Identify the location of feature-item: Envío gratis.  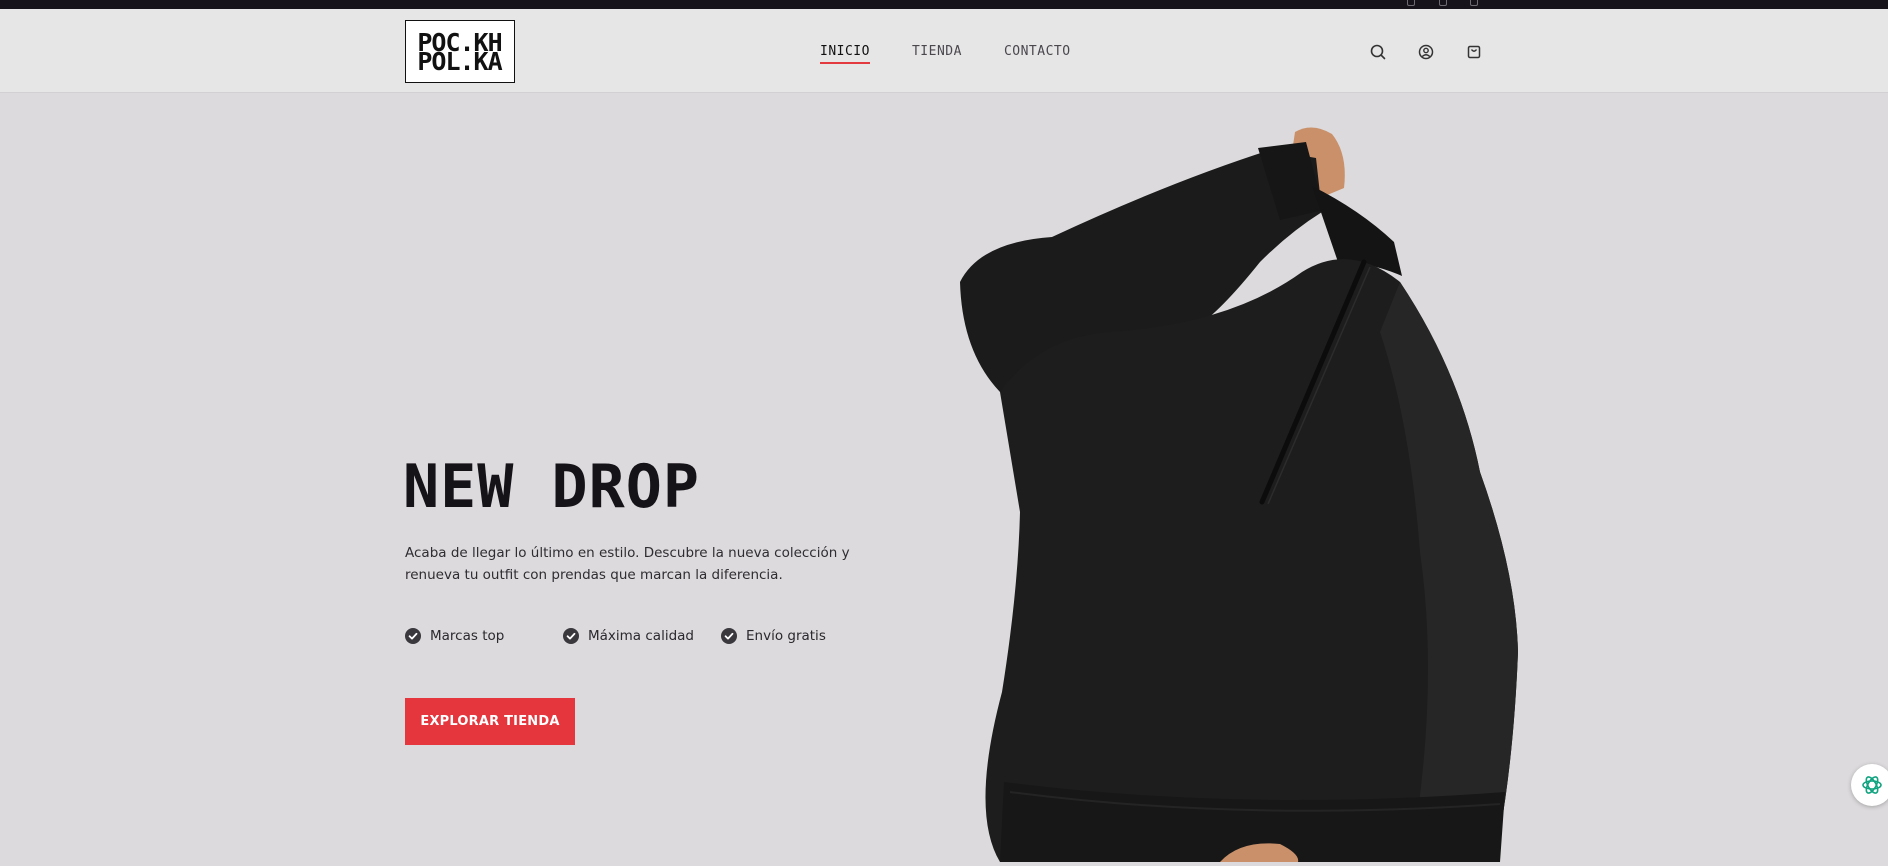
(773, 636).